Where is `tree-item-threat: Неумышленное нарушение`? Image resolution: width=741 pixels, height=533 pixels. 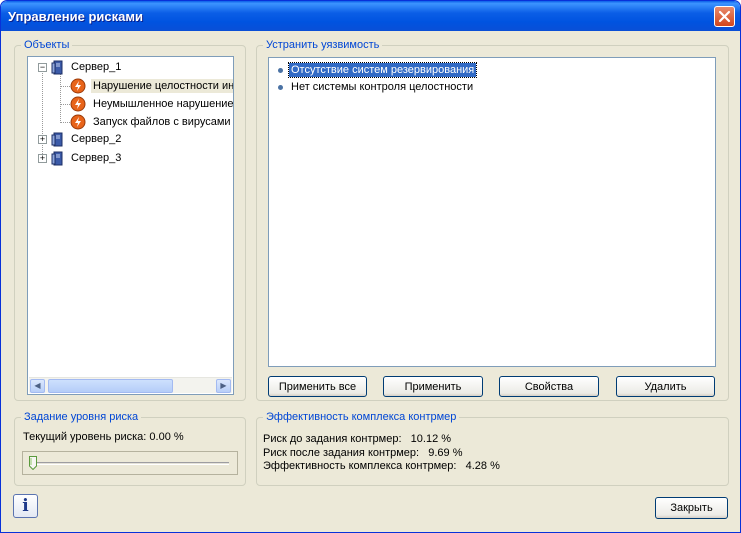
tree-item-threat: Неумышленное нарушение is located at coordinates (152, 104).